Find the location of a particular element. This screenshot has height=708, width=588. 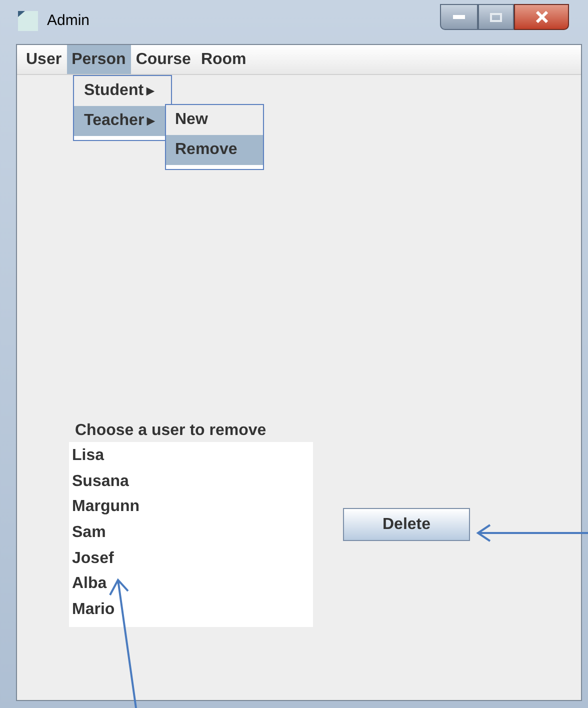

app-icon is located at coordinates (28, 21).